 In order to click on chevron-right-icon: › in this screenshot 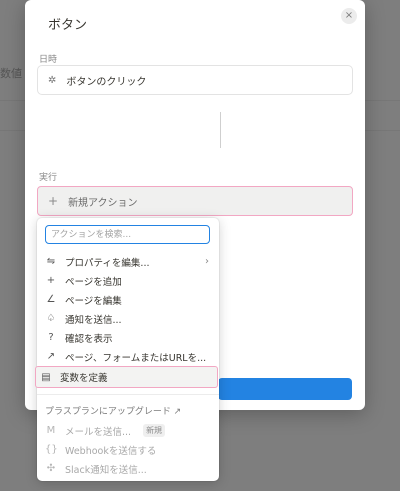, I will do `click(207, 261)`.